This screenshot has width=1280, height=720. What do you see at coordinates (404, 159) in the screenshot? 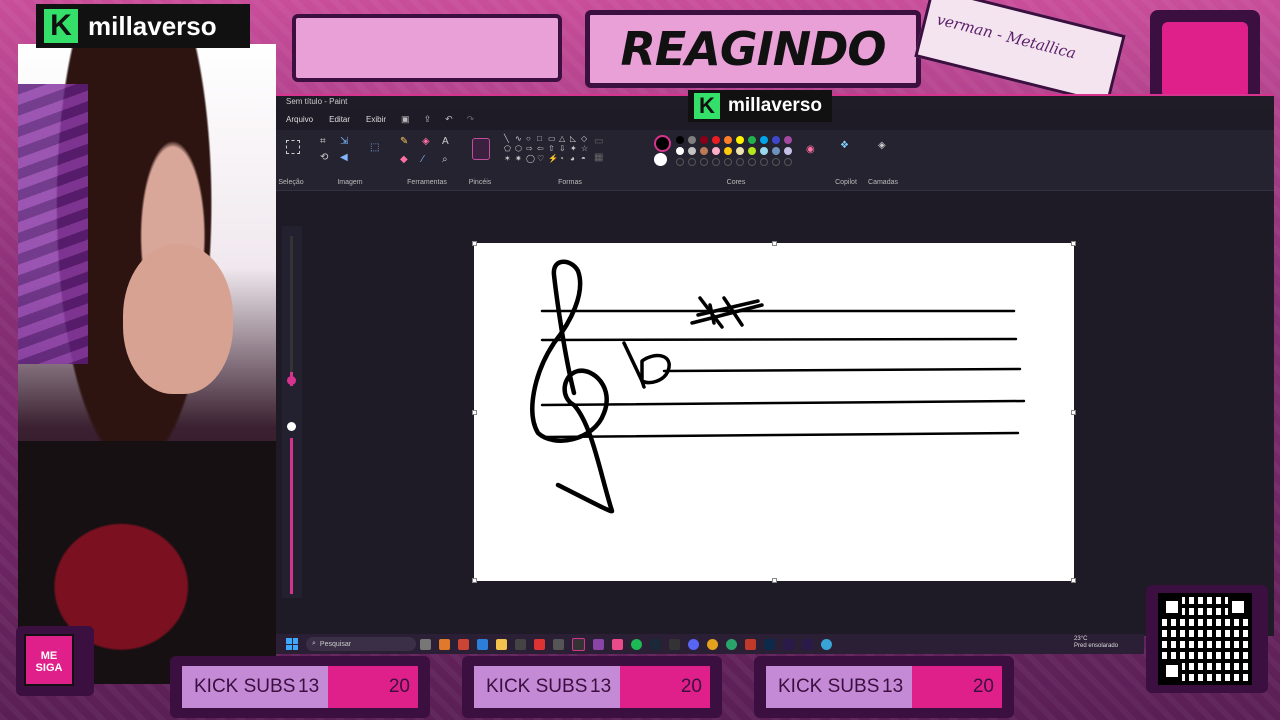
I see `eraser-icon: ◆` at bounding box center [404, 159].